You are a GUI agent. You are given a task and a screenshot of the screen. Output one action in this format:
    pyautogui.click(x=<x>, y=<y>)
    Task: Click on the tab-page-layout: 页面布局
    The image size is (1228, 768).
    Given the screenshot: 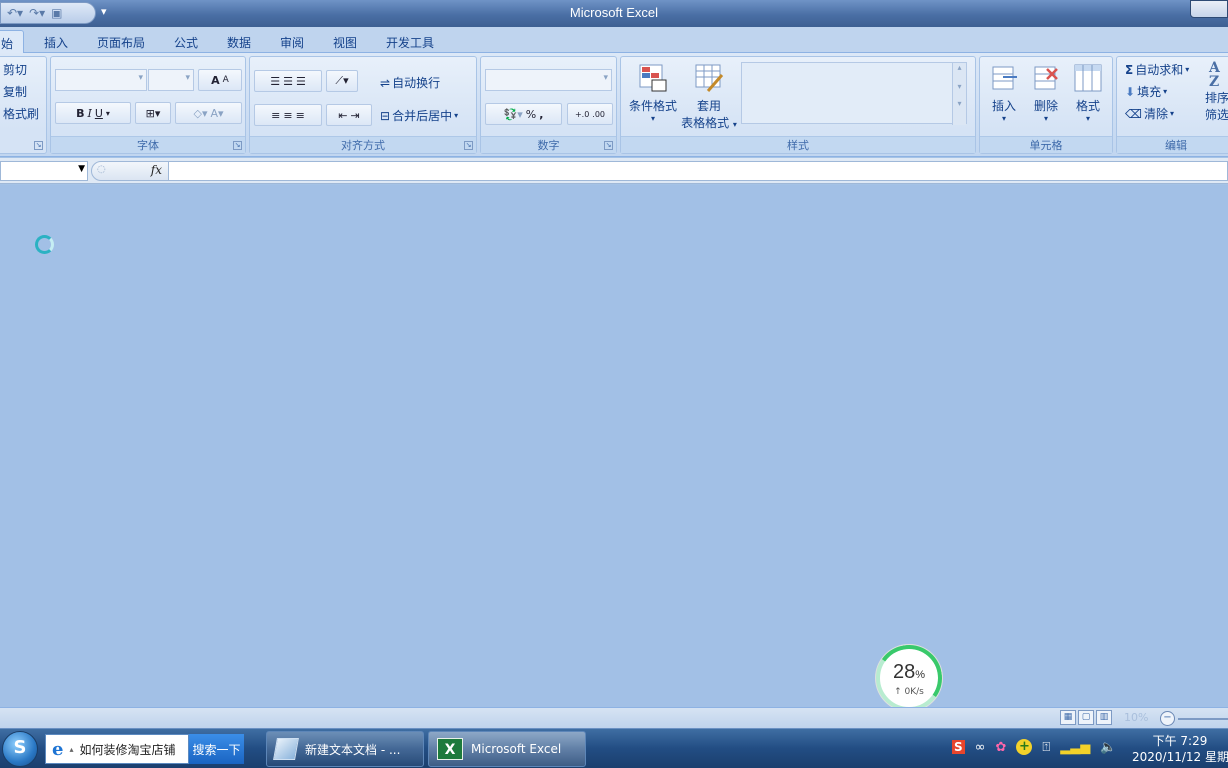 What is the action you would take?
    pyautogui.click(x=121, y=41)
    